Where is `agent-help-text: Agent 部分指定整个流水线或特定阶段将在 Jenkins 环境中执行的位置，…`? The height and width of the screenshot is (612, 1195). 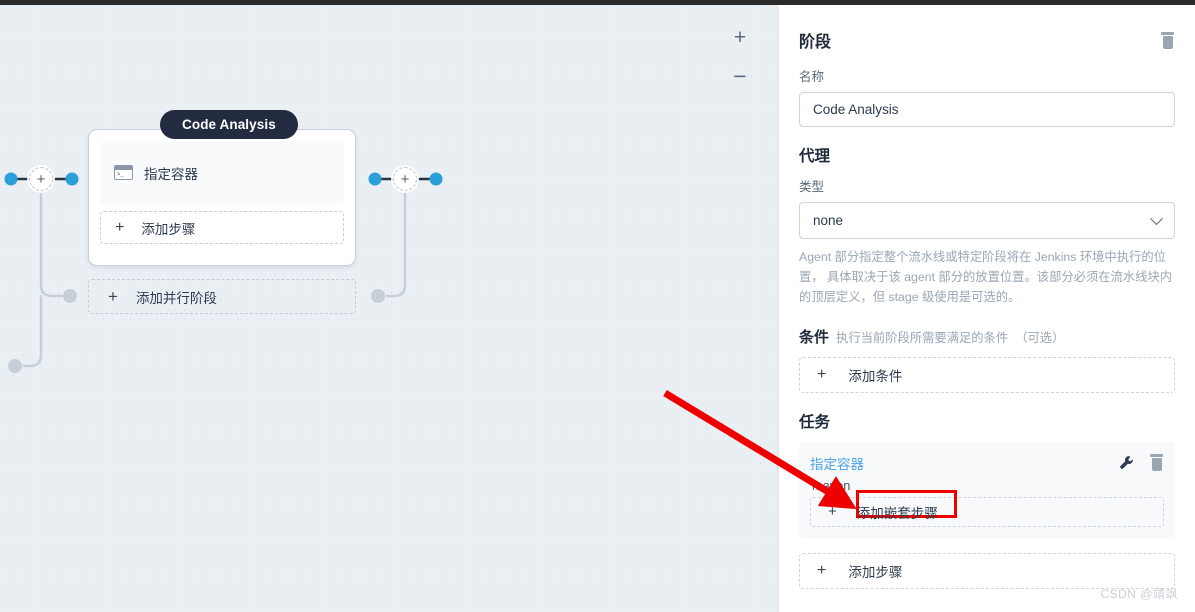 agent-help-text: Agent 部分指定整个流水线或特定阶段将在 Jenkins 环境中执行的位置，… is located at coordinates (986, 277).